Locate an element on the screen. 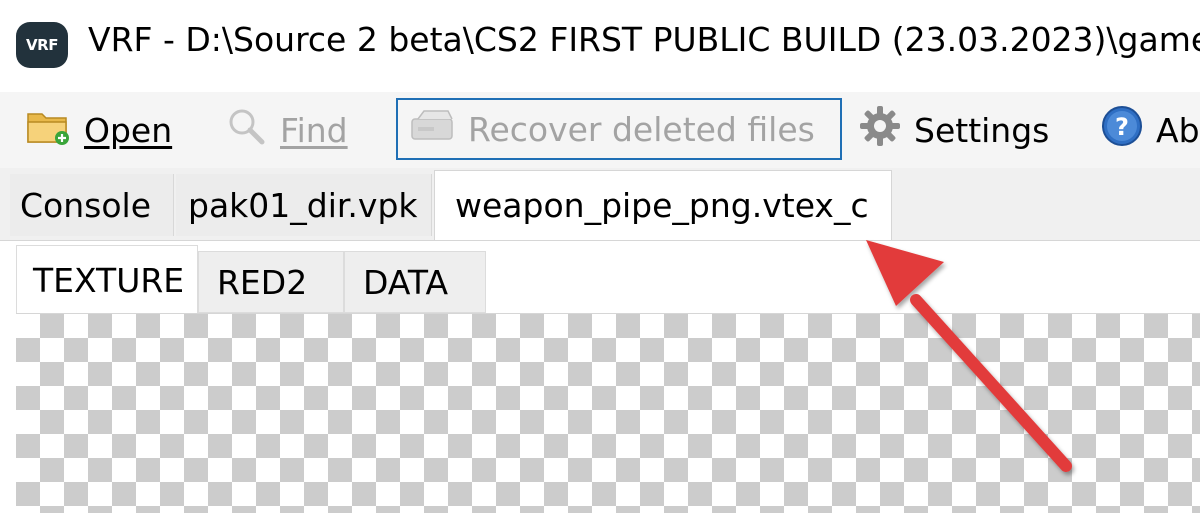 Image resolution: width=1200 pixels, height=513 pixels. app-logo: VRF is located at coordinates (42, 45).